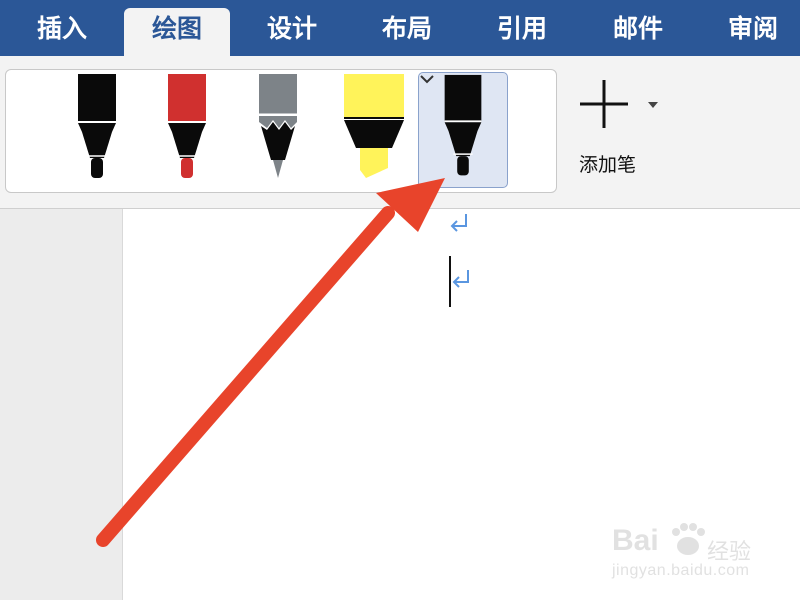 Image resolution: width=800 pixels, height=600 pixels. I want to click on red-pen-icon, so click(187, 126).